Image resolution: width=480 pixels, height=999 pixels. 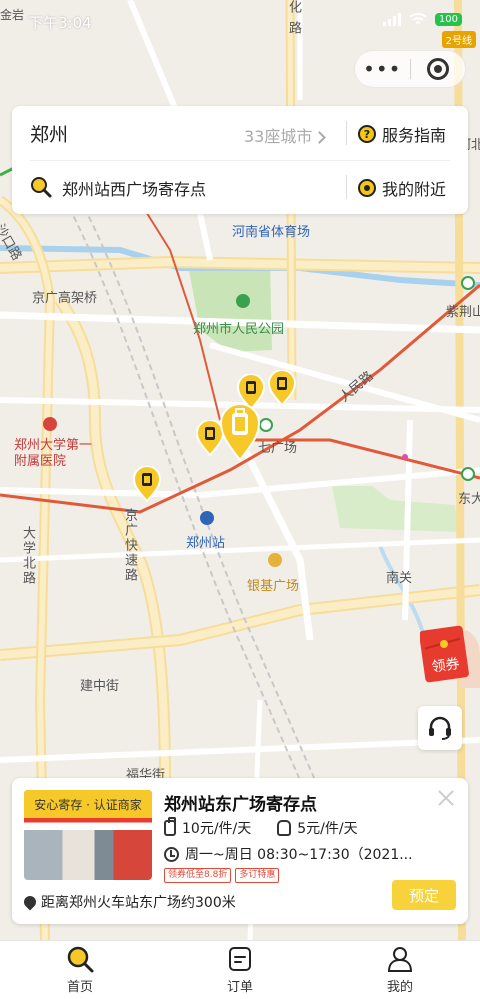 What do you see at coordinates (418, 18) in the screenshot?
I see `wifi-icon` at bounding box center [418, 18].